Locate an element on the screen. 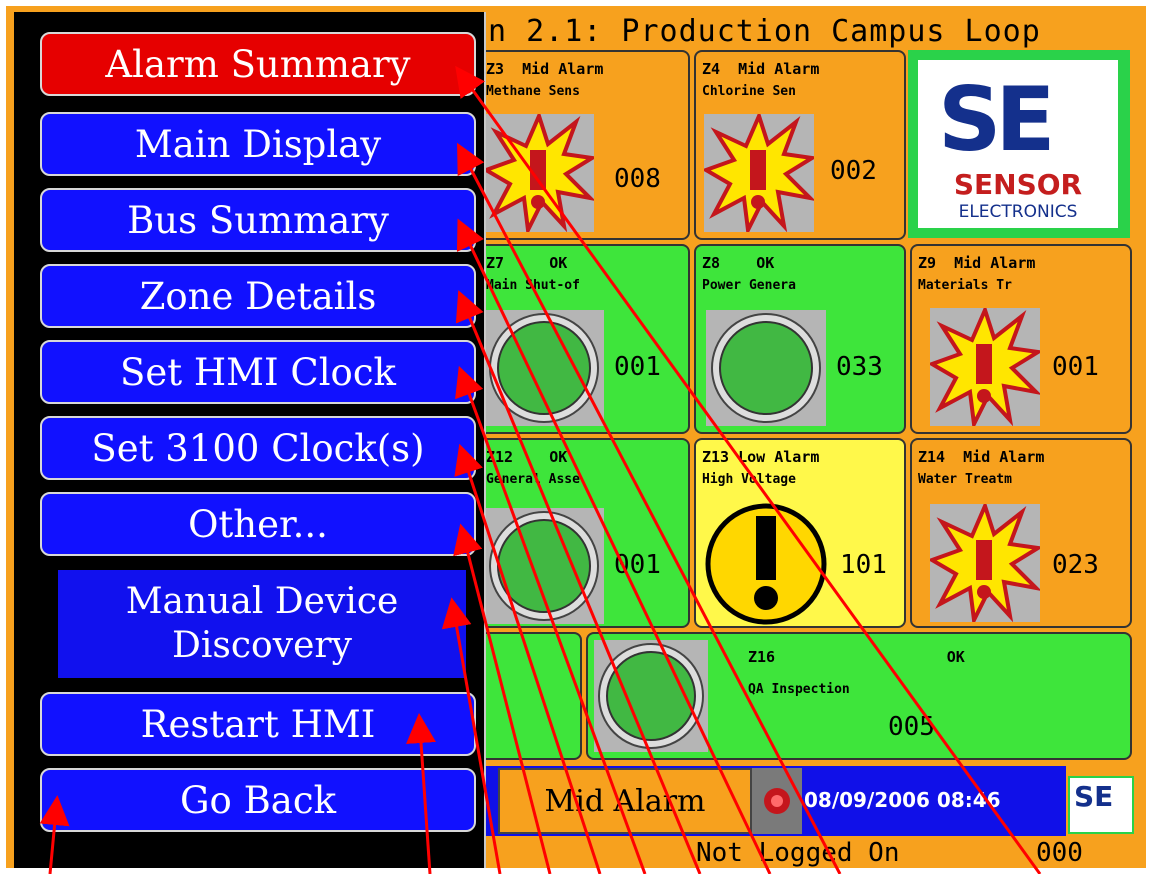  operator-number: 000 is located at coordinates (1059, 853).